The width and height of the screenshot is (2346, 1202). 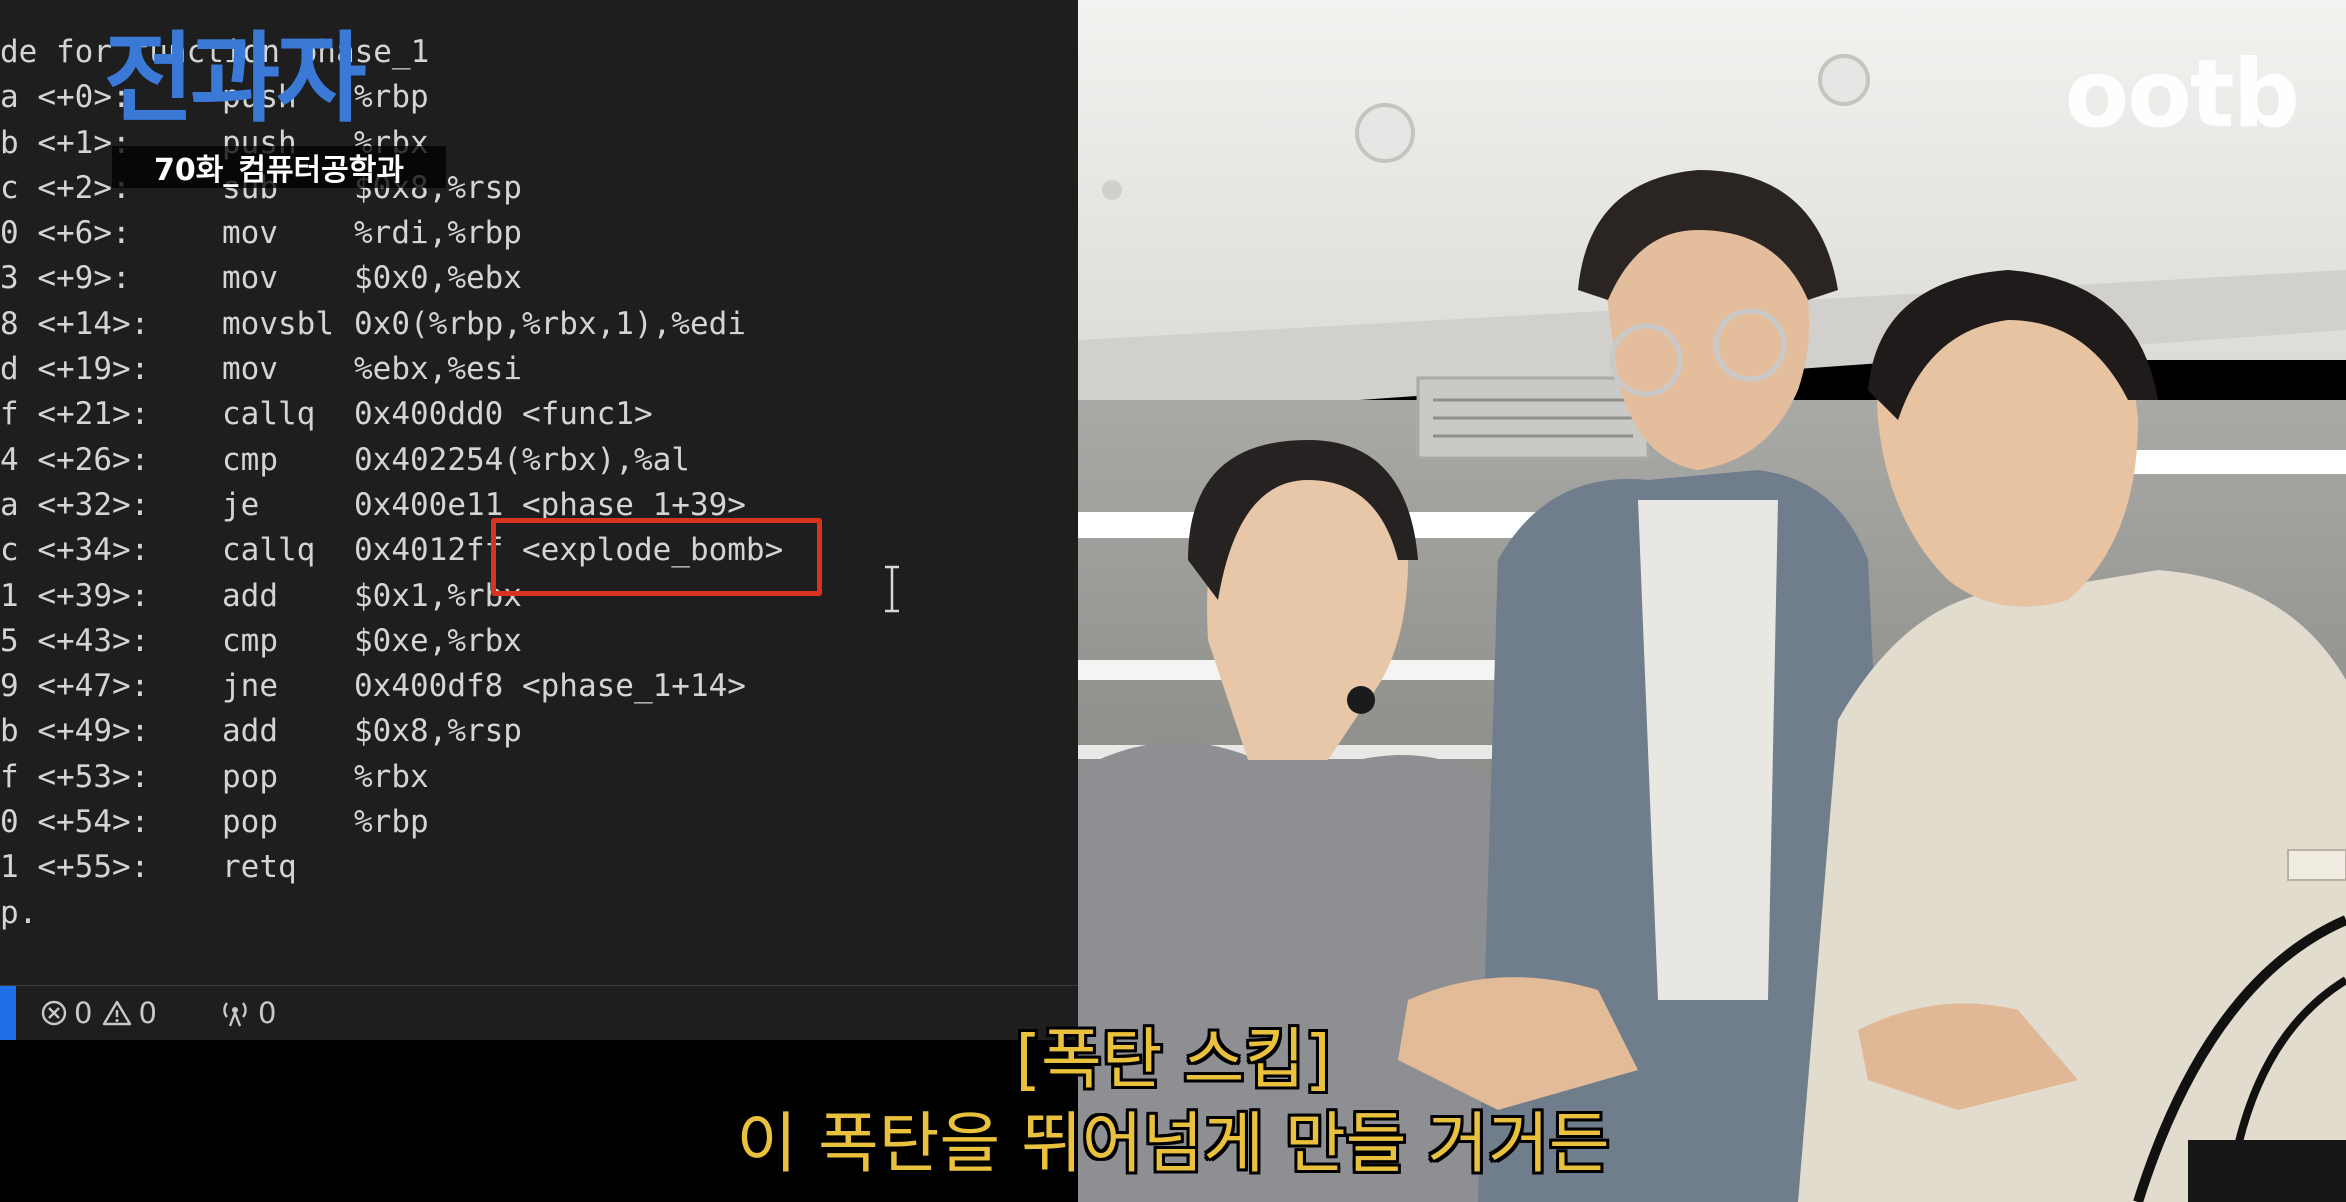 I want to click on channel-logo: ootb, so click(x=2182, y=94).